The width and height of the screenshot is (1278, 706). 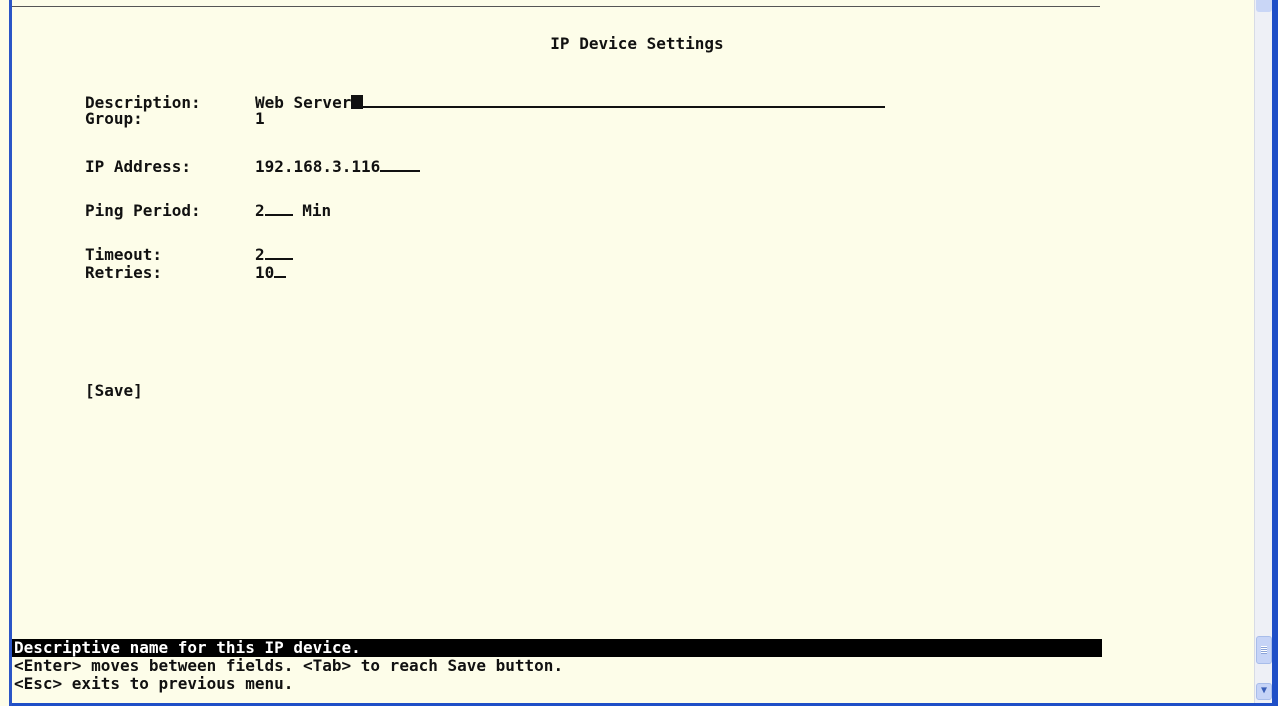 I want to click on group-row: Group: 1, so click(x=175, y=119).